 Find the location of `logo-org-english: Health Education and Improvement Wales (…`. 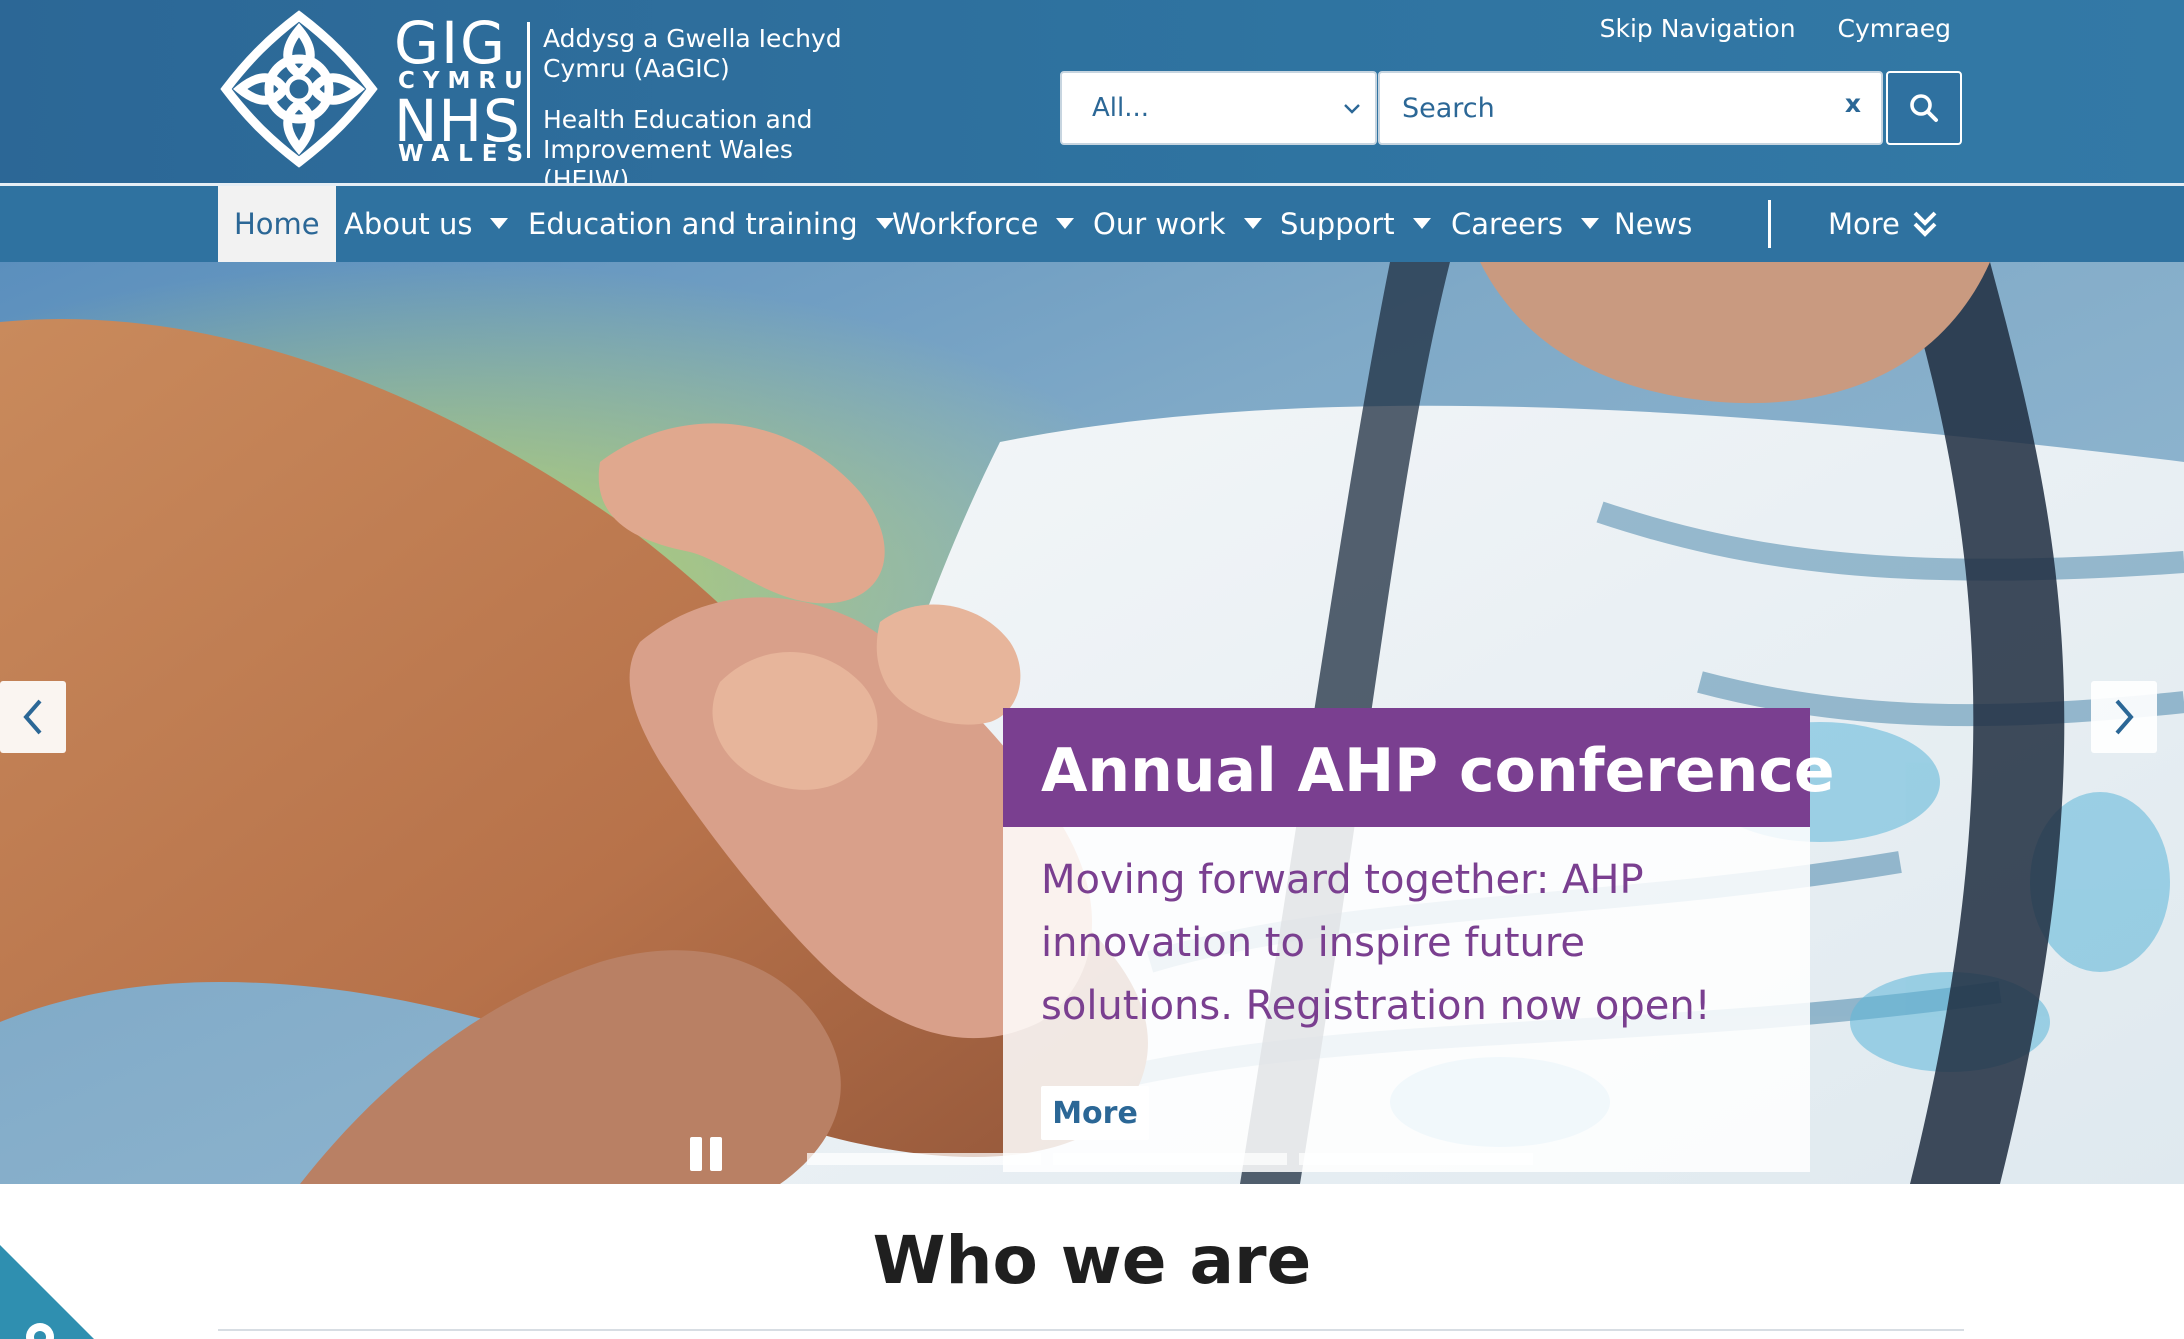

logo-org-english: Health Education and Improvement Wales (… is located at coordinates (678, 149).